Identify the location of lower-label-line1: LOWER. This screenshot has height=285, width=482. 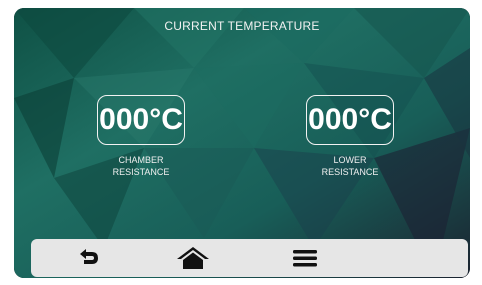
(350, 160).